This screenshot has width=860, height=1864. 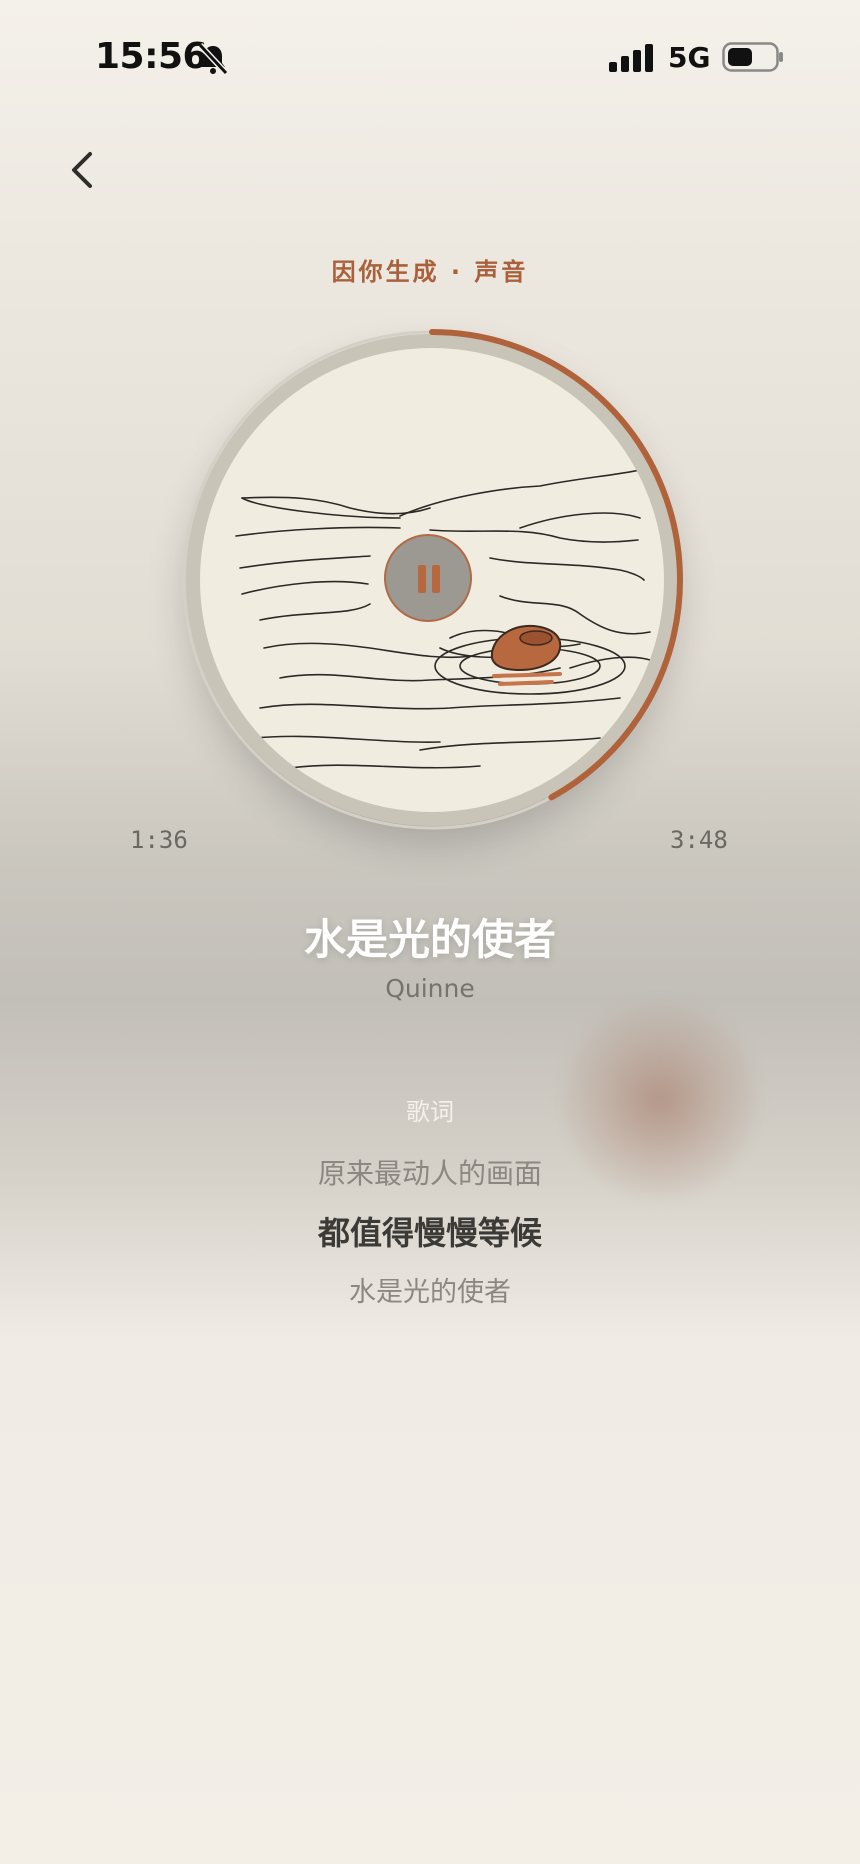 What do you see at coordinates (752, 57) in the screenshot?
I see `battery-icon` at bounding box center [752, 57].